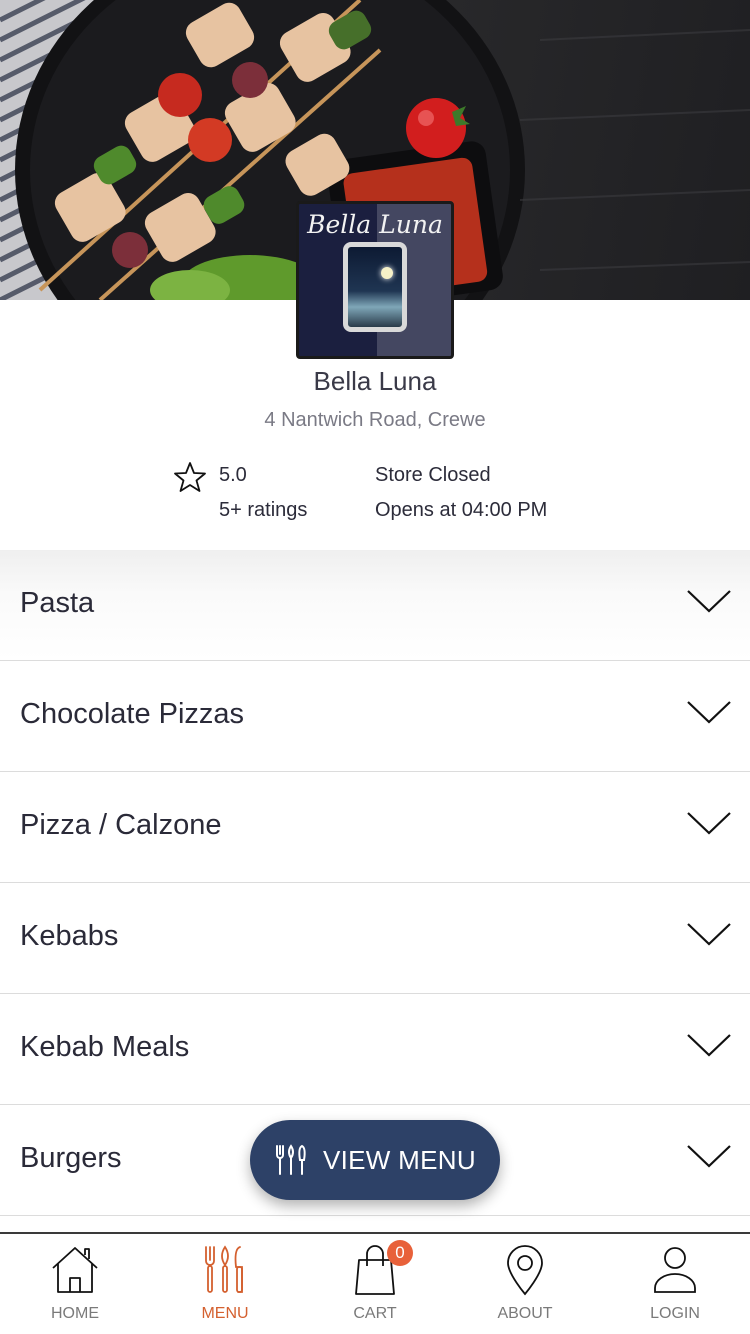 The width and height of the screenshot is (750, 1334). I want to click on moon-icon, so click(387, 273).